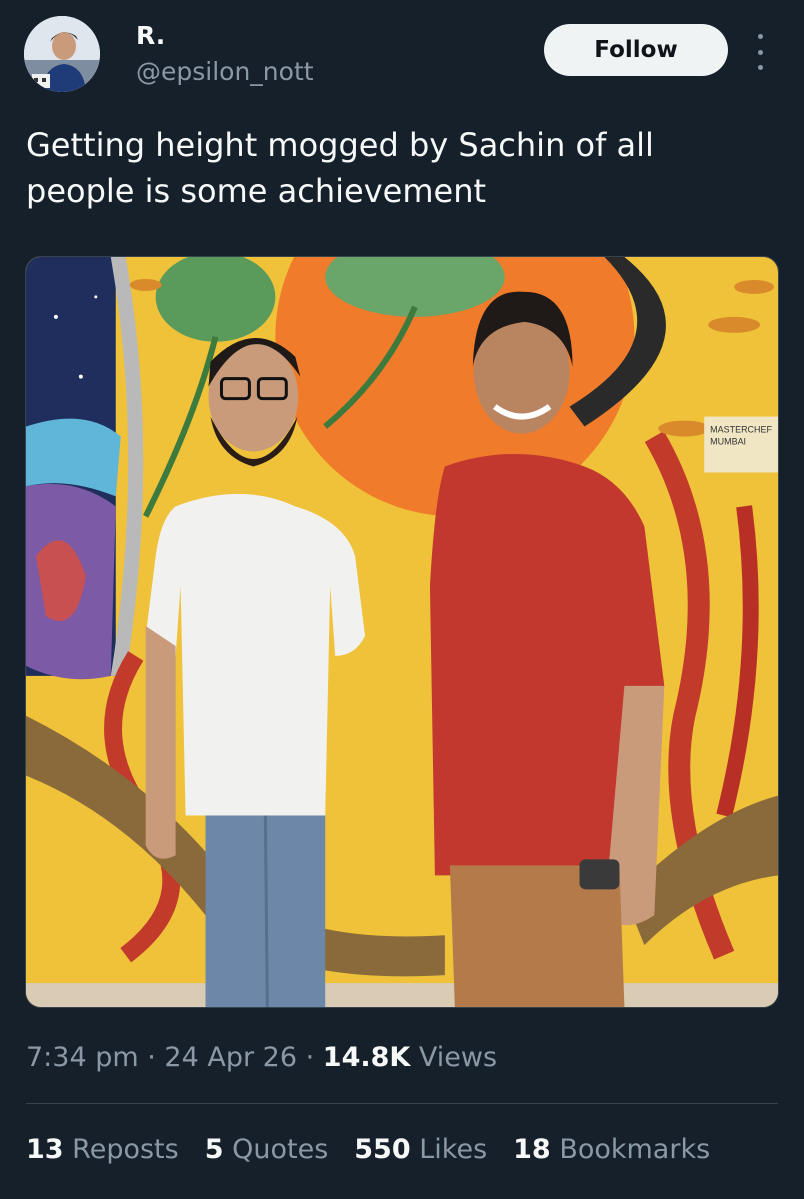 This screenshot has width=804, height=1199. What do you see at coordinates (382, 1149) in the screenshot?
I see `likes-count: 550` at bounding box center [382, 1149].